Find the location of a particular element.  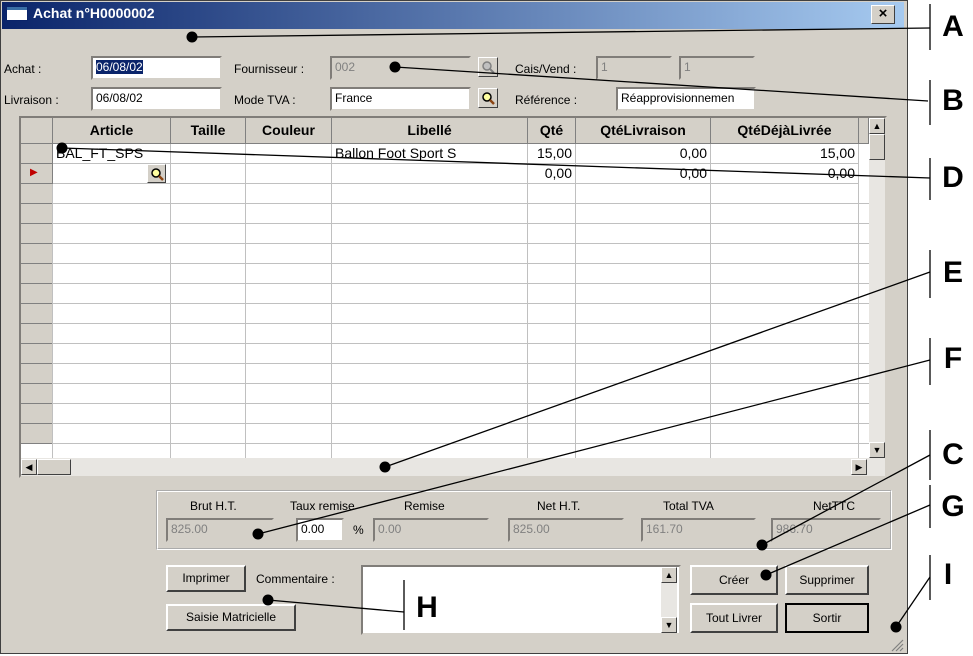

callout-dot-d is located at coordinates (62, 148).